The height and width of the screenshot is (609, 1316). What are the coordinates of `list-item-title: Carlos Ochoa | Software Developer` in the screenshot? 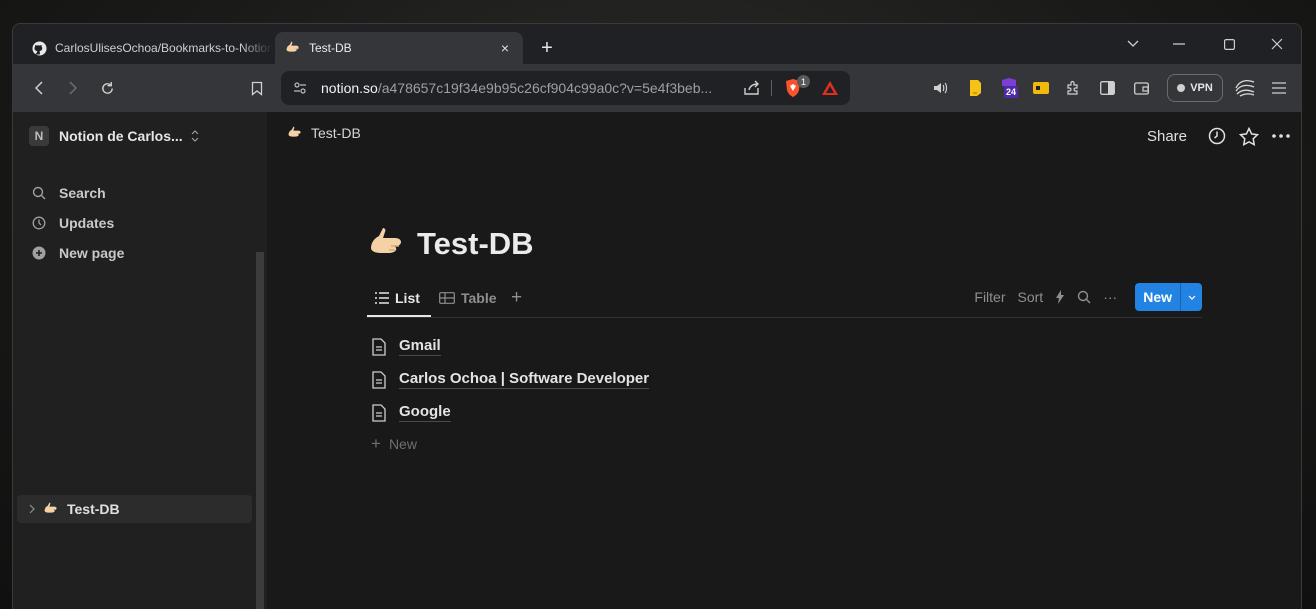 It's located at (524, 379).